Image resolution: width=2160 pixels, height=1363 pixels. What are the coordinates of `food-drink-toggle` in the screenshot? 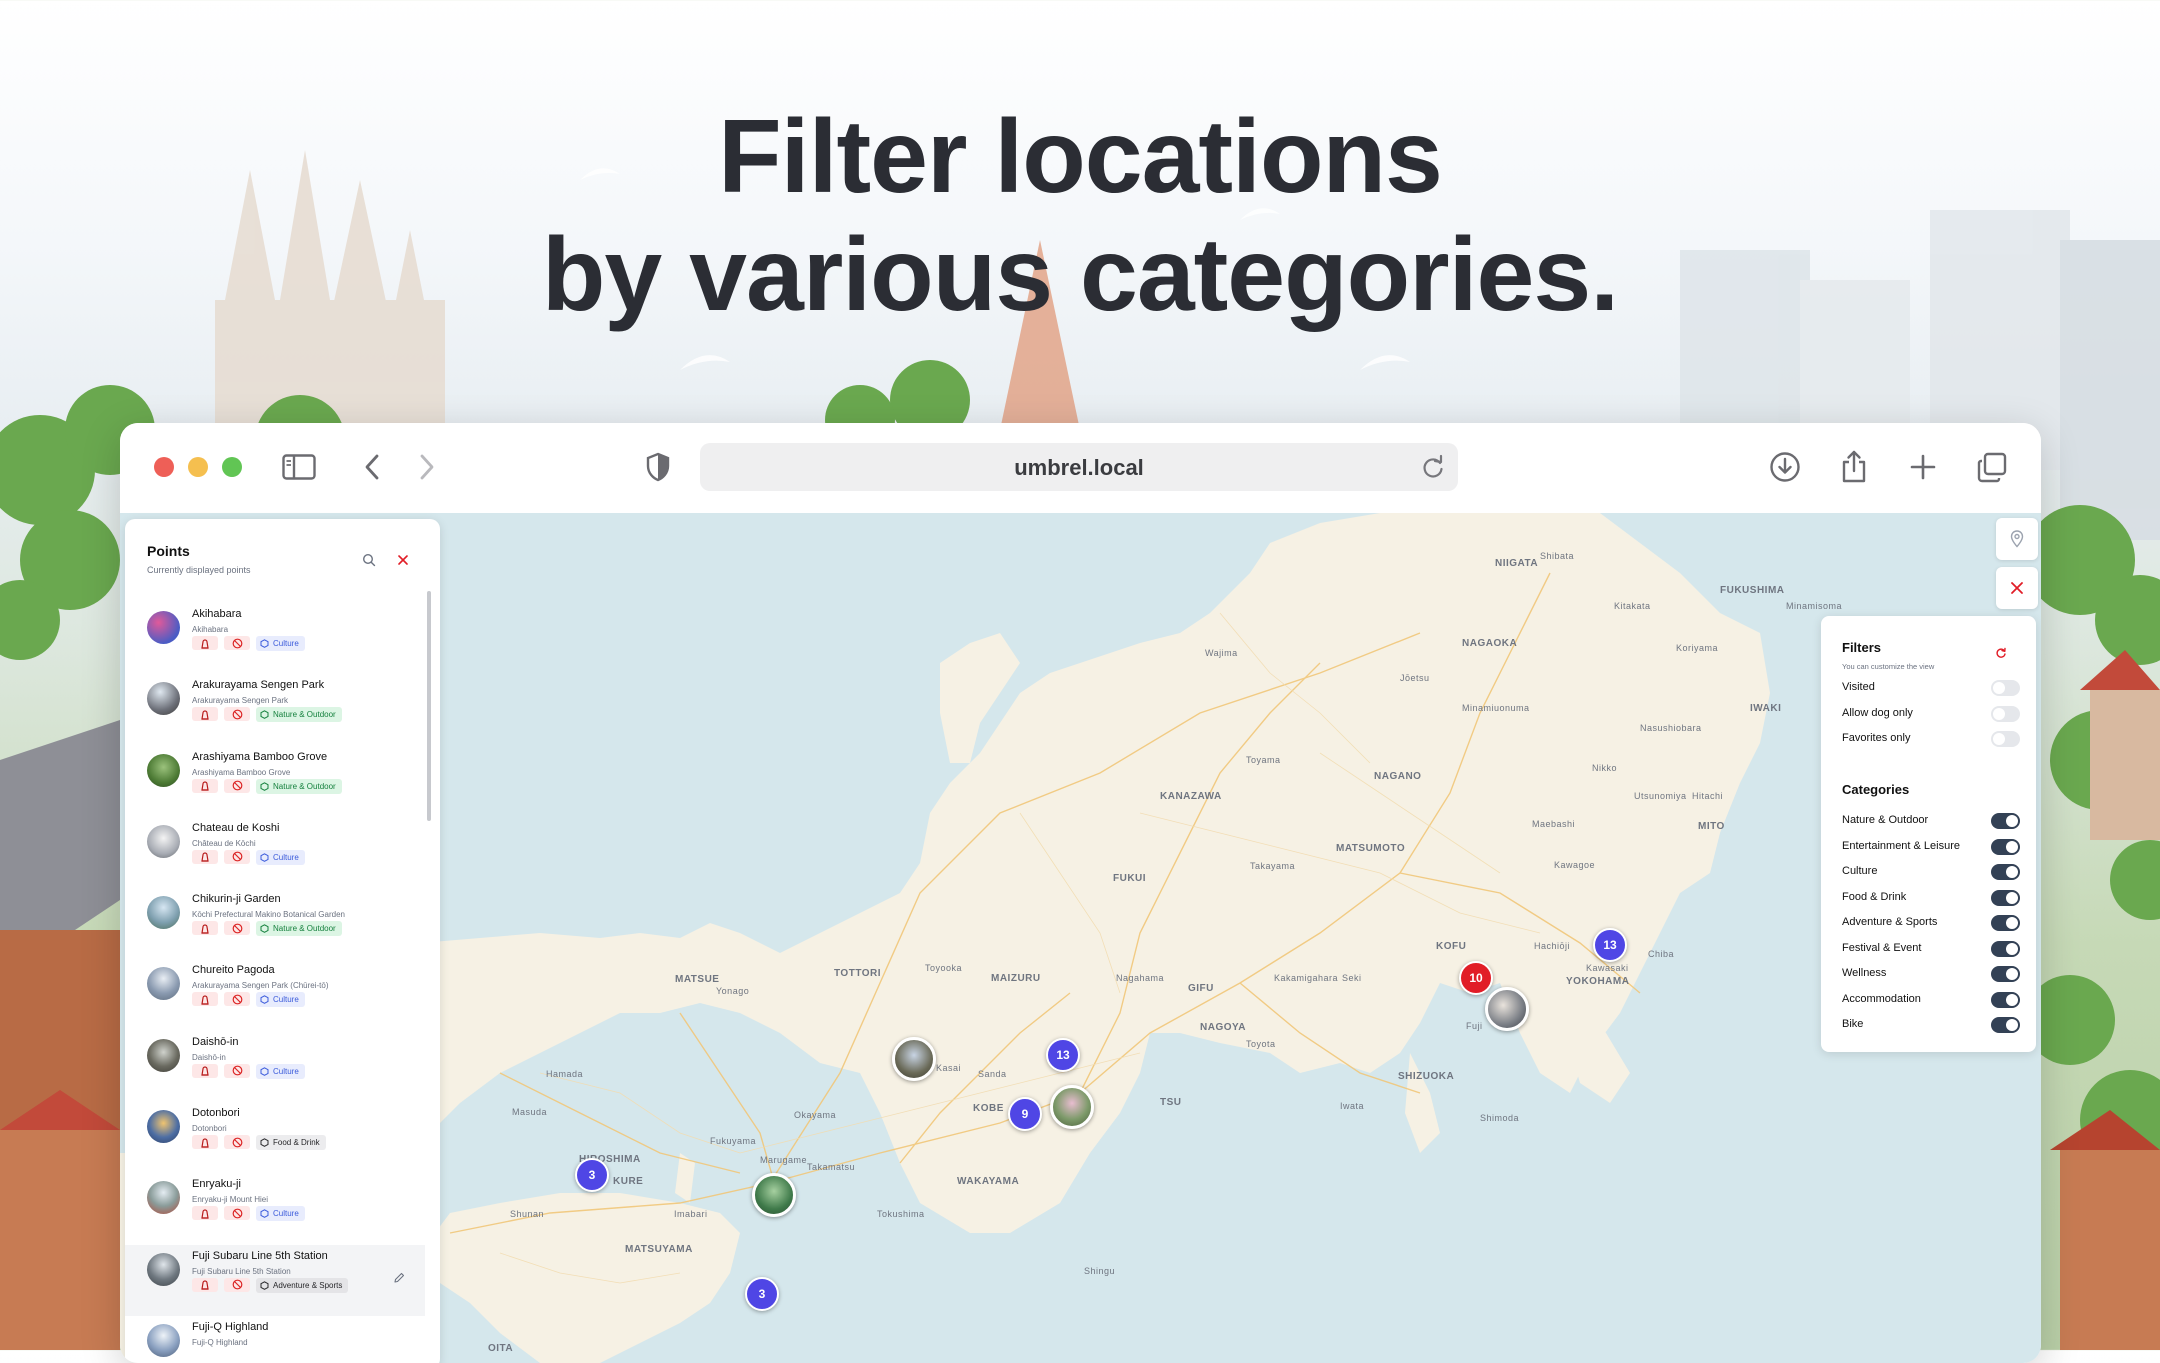 It's located at (2005, 898).